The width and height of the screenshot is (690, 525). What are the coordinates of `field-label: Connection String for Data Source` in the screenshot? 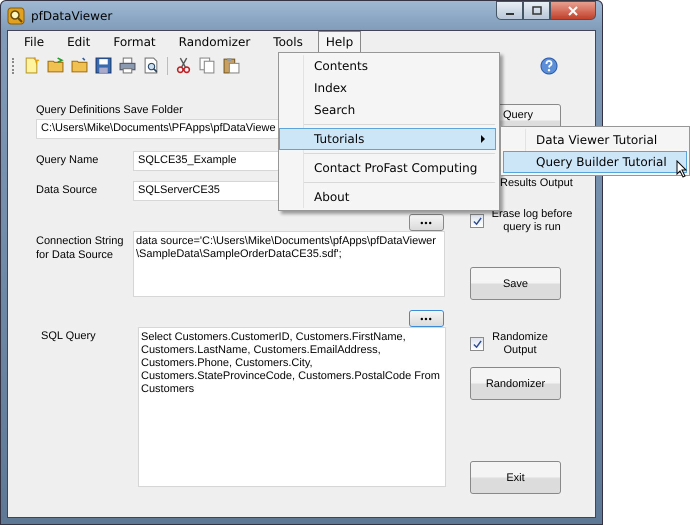 It's located at (80, 248).